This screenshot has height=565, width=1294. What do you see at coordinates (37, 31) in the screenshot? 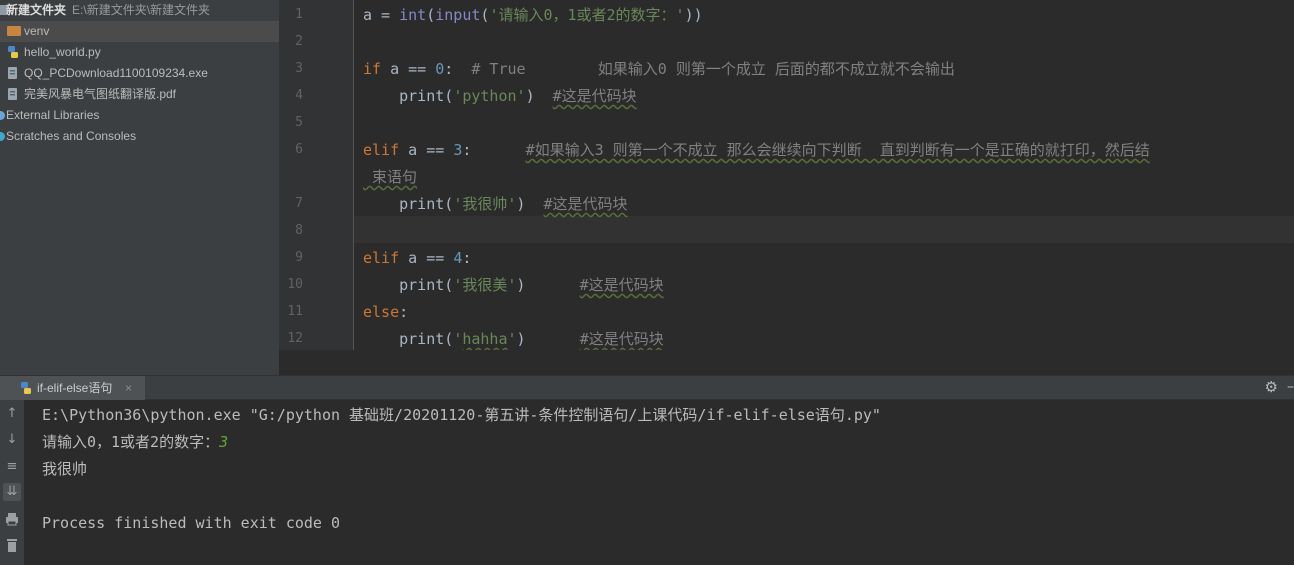
I see `tree-item-label: venv` at bounding box center [37, 31].